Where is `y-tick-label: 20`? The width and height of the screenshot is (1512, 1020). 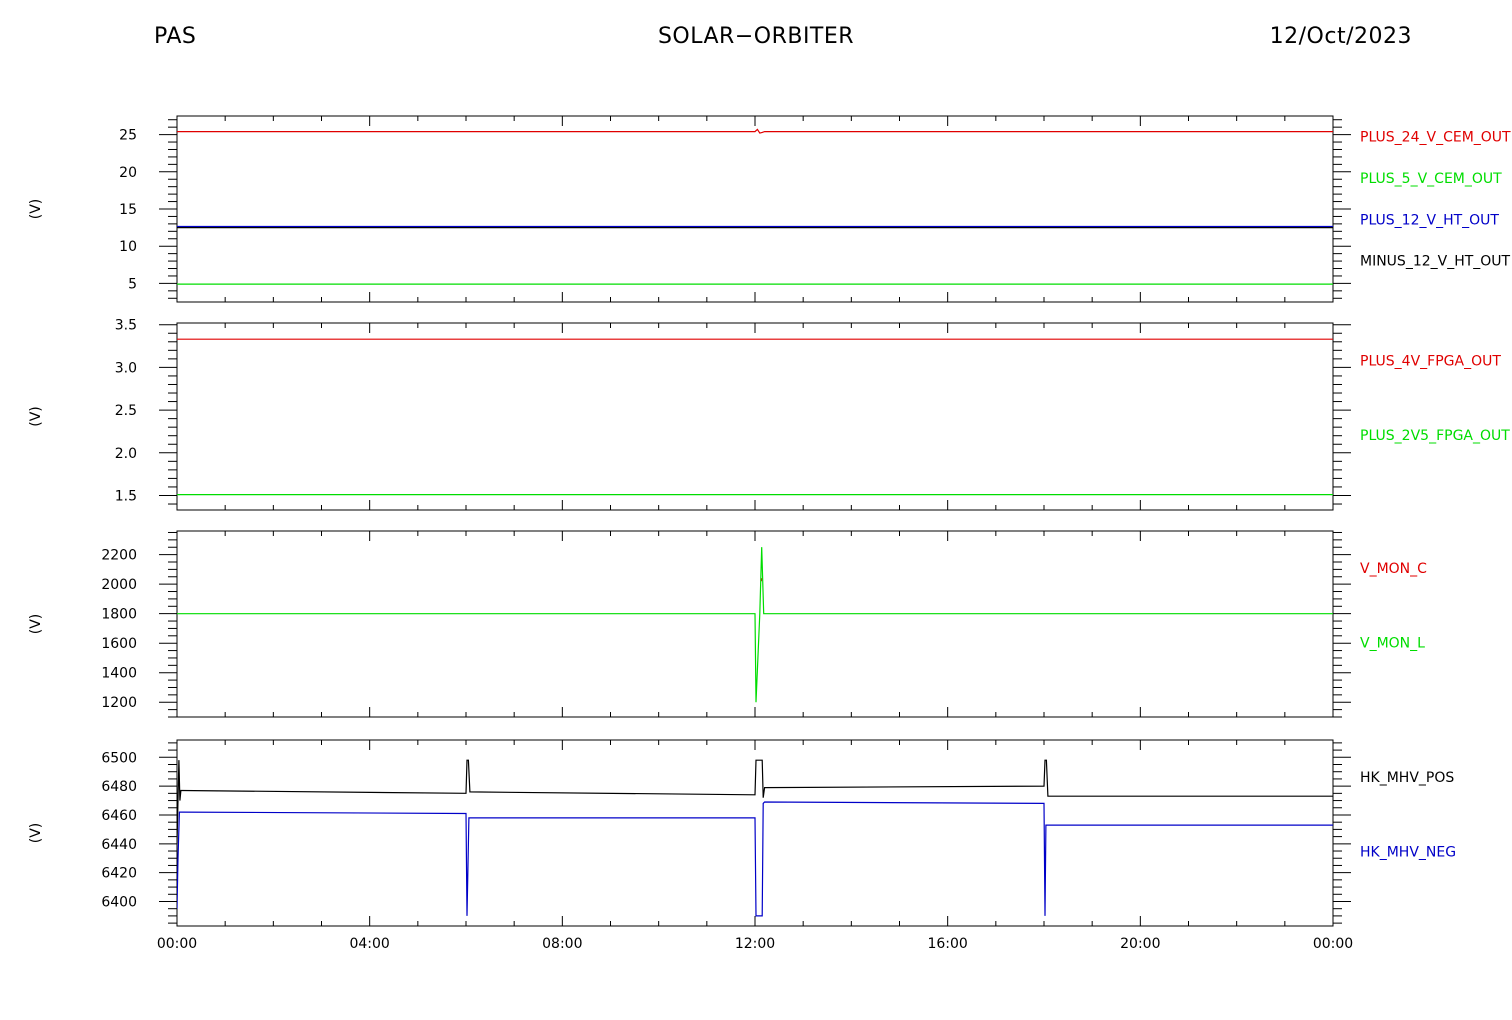 y-tick-label: 20 is located at coordinates (128, 173).